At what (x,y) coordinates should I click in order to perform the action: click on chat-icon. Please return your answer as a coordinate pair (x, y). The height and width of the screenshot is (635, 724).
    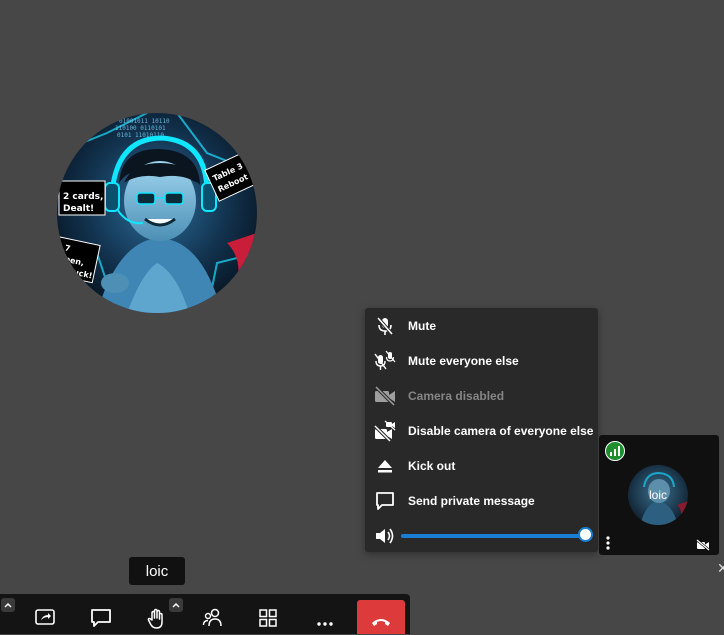
    Looking at the image, I should click on (101, 620).